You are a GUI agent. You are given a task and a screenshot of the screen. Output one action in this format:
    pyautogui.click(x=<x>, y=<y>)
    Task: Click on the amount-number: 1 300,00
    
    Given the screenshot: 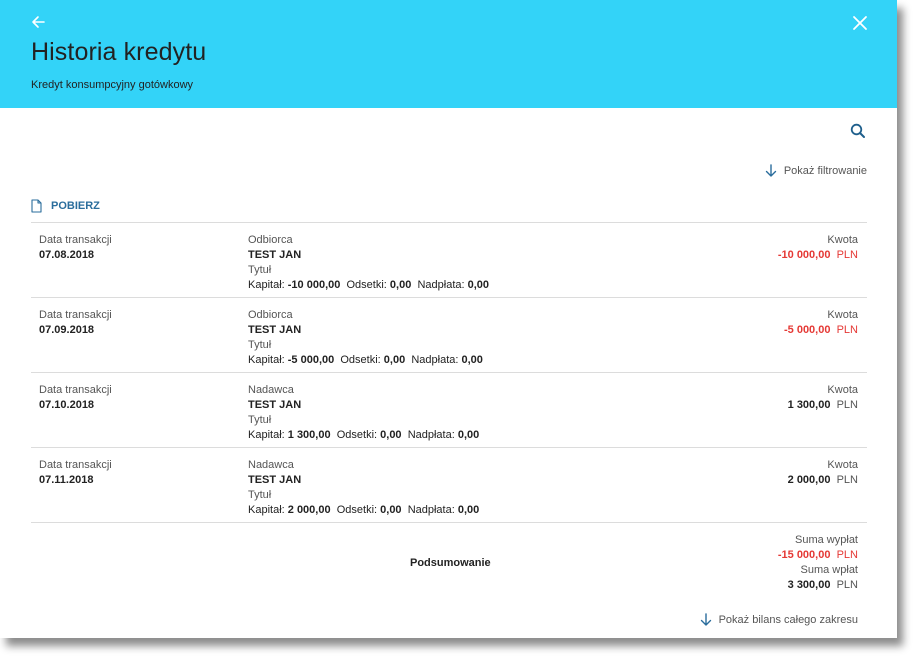 What is the action you would take?
    pyautogui.click(x=809, y=405)
    